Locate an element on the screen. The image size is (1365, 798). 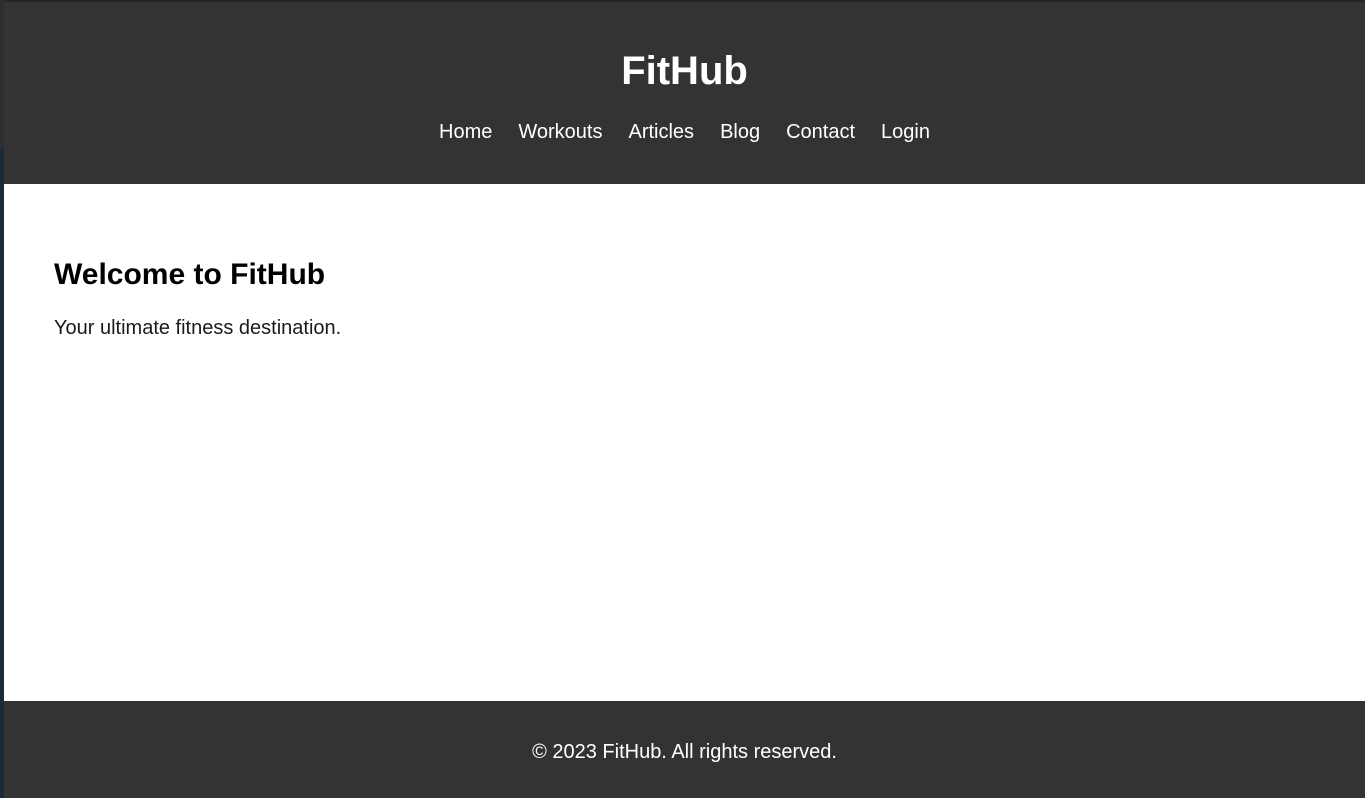
nav-link-contact: Contact is located at coordinates (820, 132).